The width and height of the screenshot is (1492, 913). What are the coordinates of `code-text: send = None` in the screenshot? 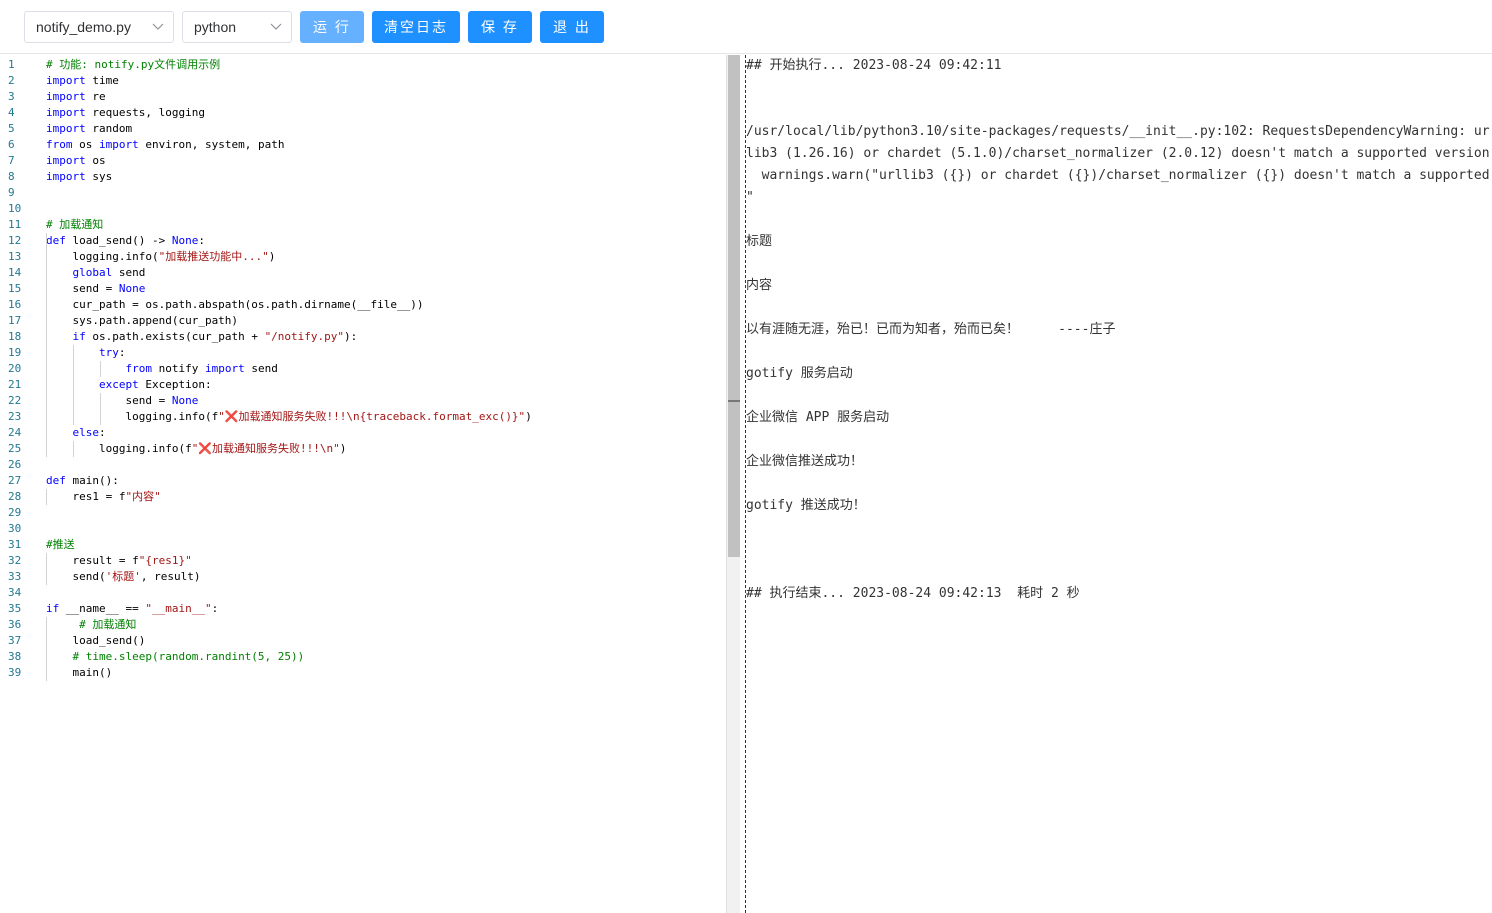 It's located at (122, 401).